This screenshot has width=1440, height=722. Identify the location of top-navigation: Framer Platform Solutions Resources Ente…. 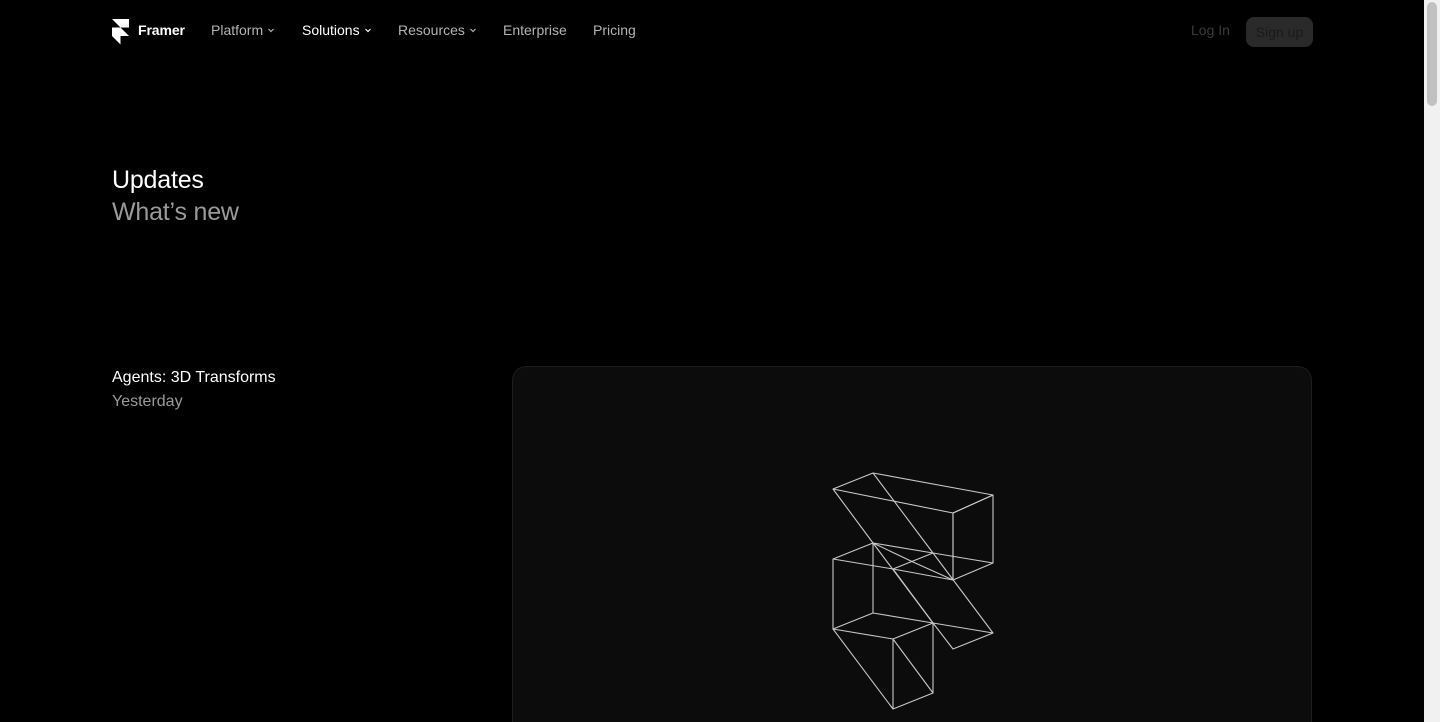
(712, 32).